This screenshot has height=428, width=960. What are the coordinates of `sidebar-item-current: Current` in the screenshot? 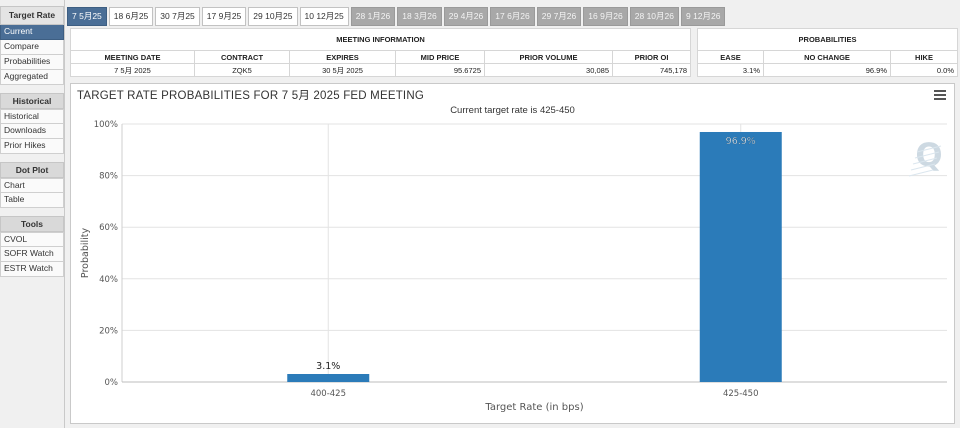 It's located at (32, 32).